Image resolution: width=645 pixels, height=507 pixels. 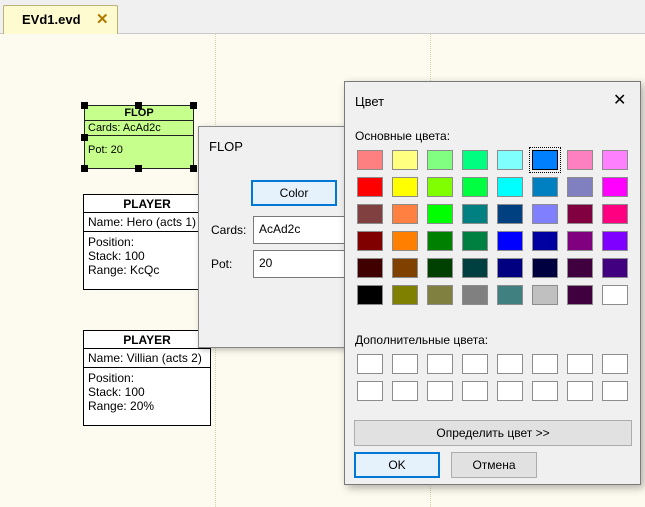 I want to click on custom-colors-grid, so click(x=497, y=379).